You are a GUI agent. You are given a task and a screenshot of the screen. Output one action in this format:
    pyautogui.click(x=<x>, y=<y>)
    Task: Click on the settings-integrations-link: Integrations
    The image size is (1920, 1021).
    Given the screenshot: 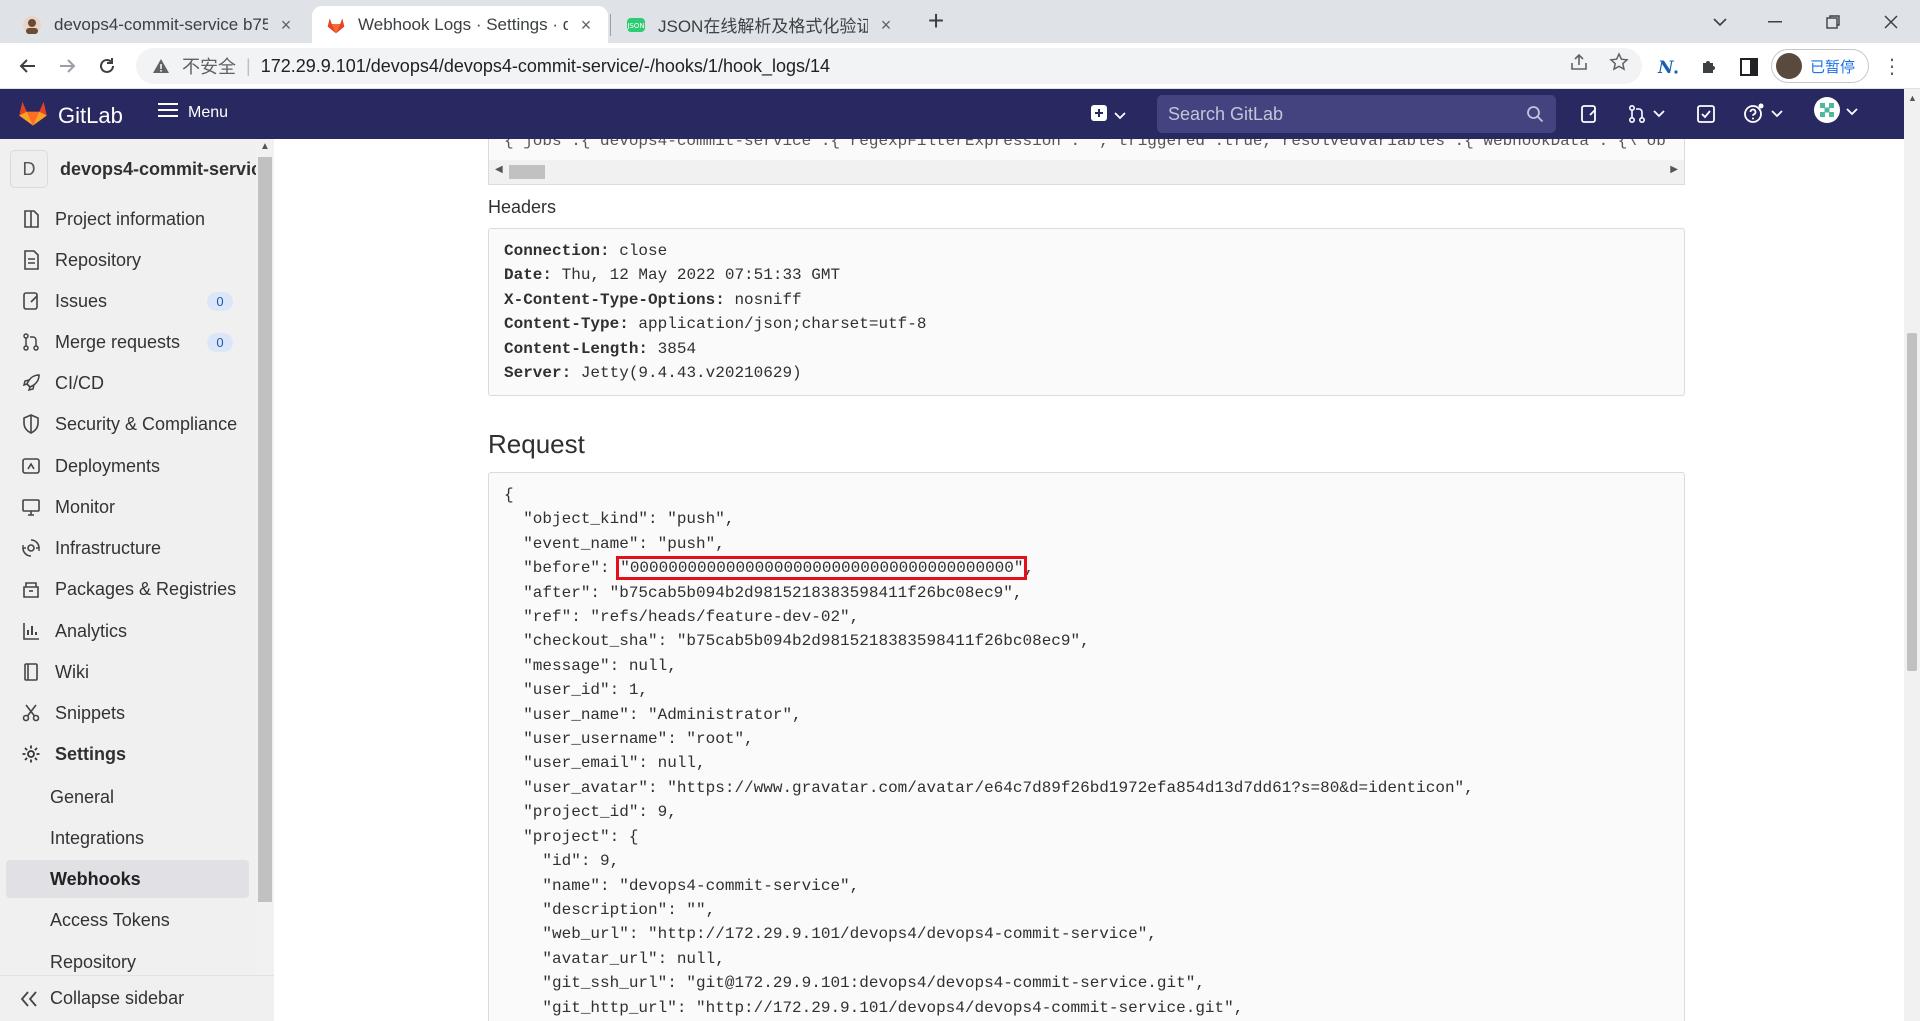 What is the action you would take?
    pyautogui.click(x=127, y=838)
    